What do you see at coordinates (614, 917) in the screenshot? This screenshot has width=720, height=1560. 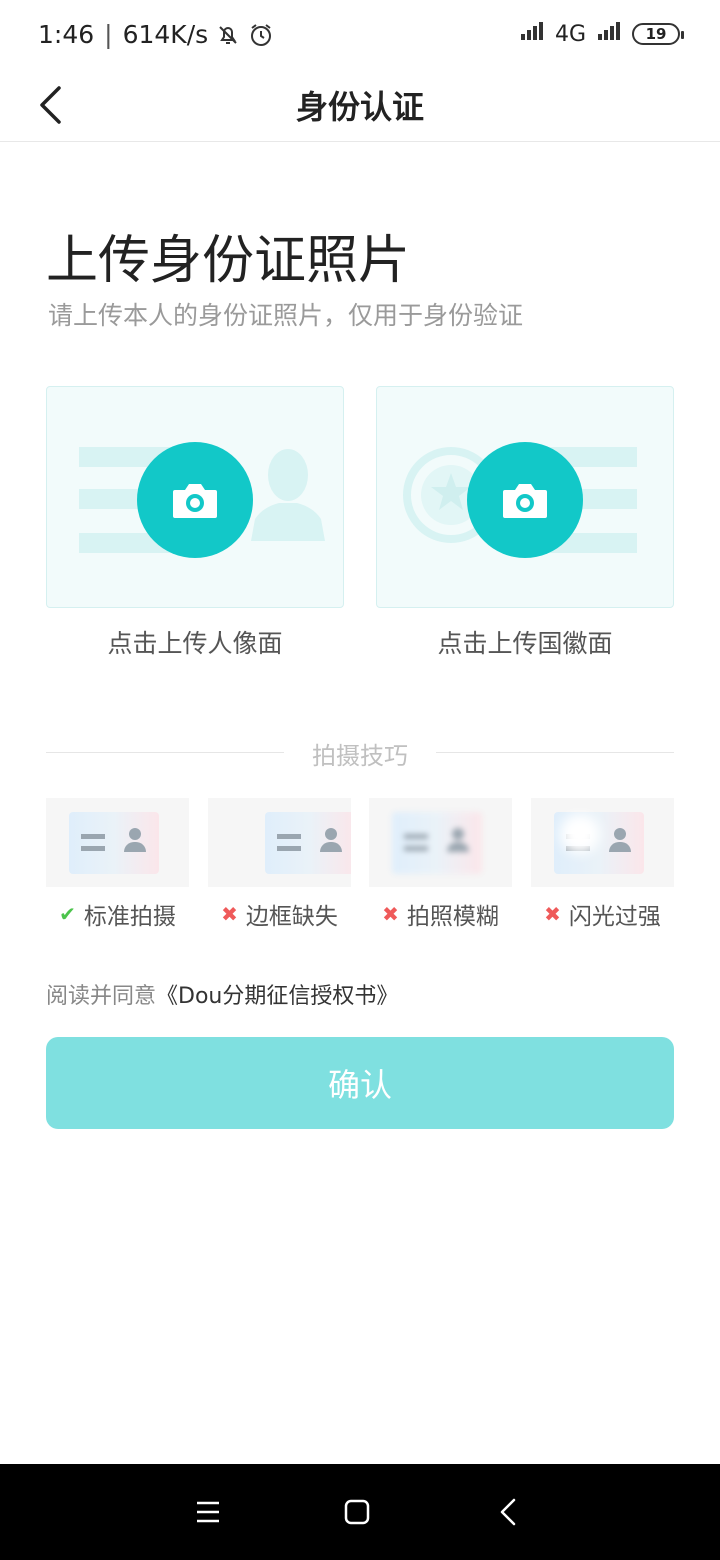 I see `tip-text: 闪光过强` at bounding box center [614, 917].